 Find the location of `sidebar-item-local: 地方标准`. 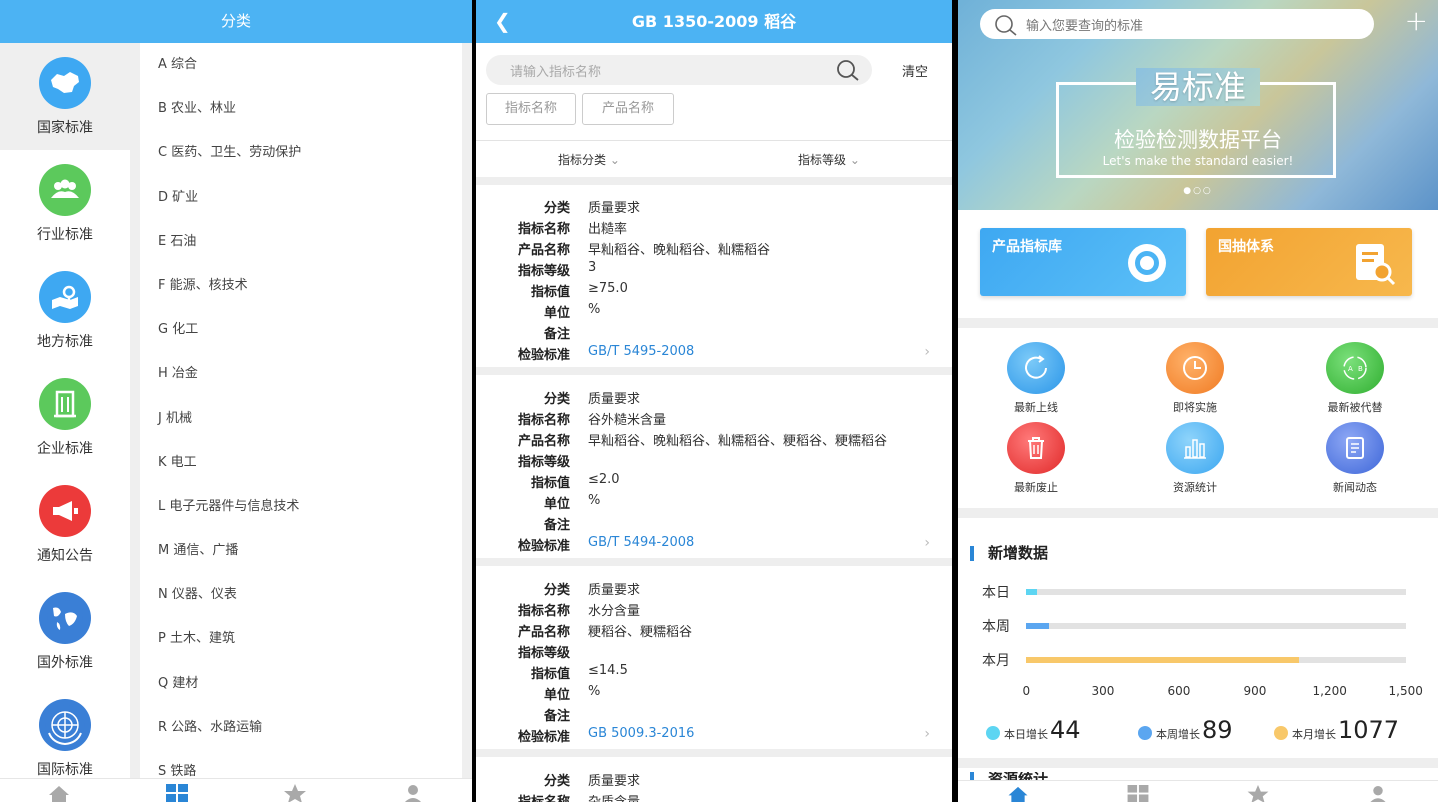

sidebar-item-local: 地方标准 is located at coordinates (65, 310).